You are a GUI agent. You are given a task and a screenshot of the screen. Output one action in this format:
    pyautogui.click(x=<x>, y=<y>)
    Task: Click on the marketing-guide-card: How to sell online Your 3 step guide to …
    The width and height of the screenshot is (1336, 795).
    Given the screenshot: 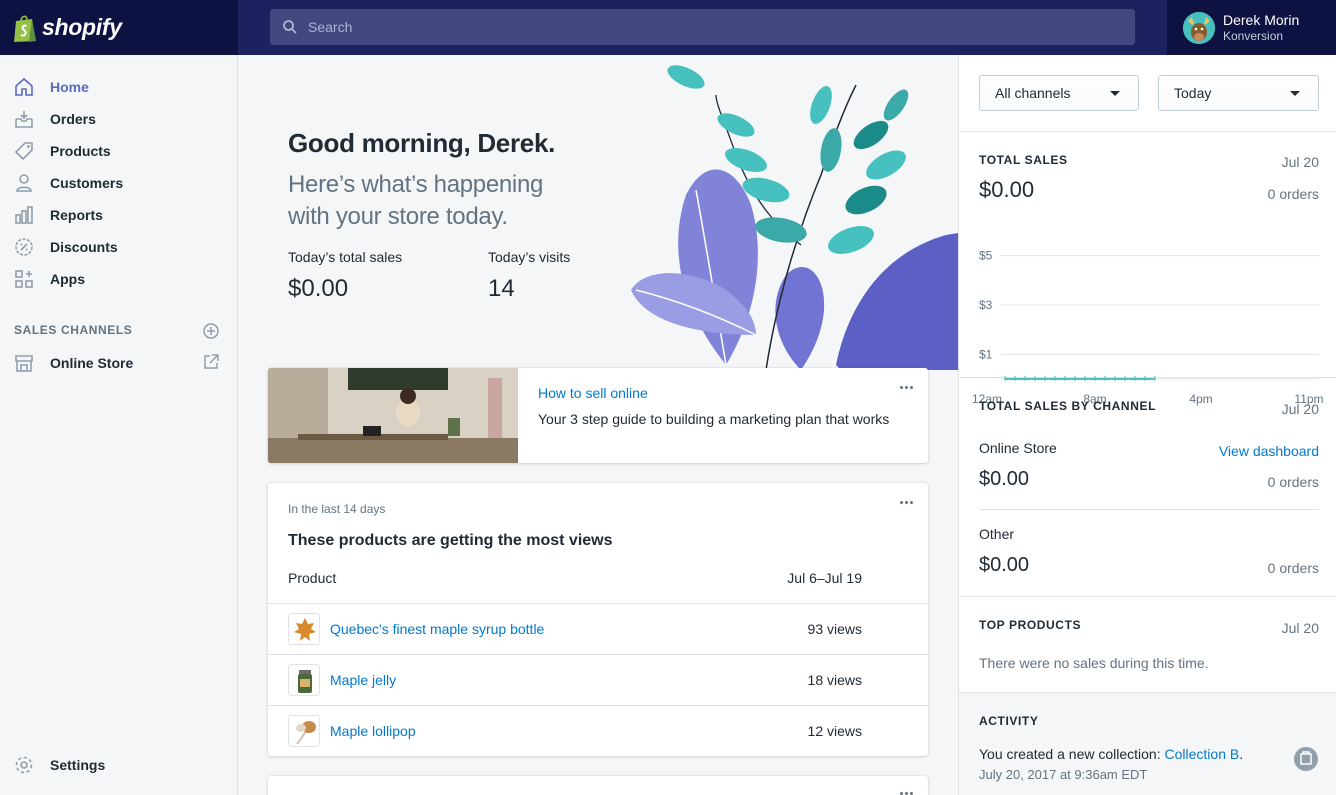 What is the action you would take?
    pyautogui.click(x=598, y=415)
    